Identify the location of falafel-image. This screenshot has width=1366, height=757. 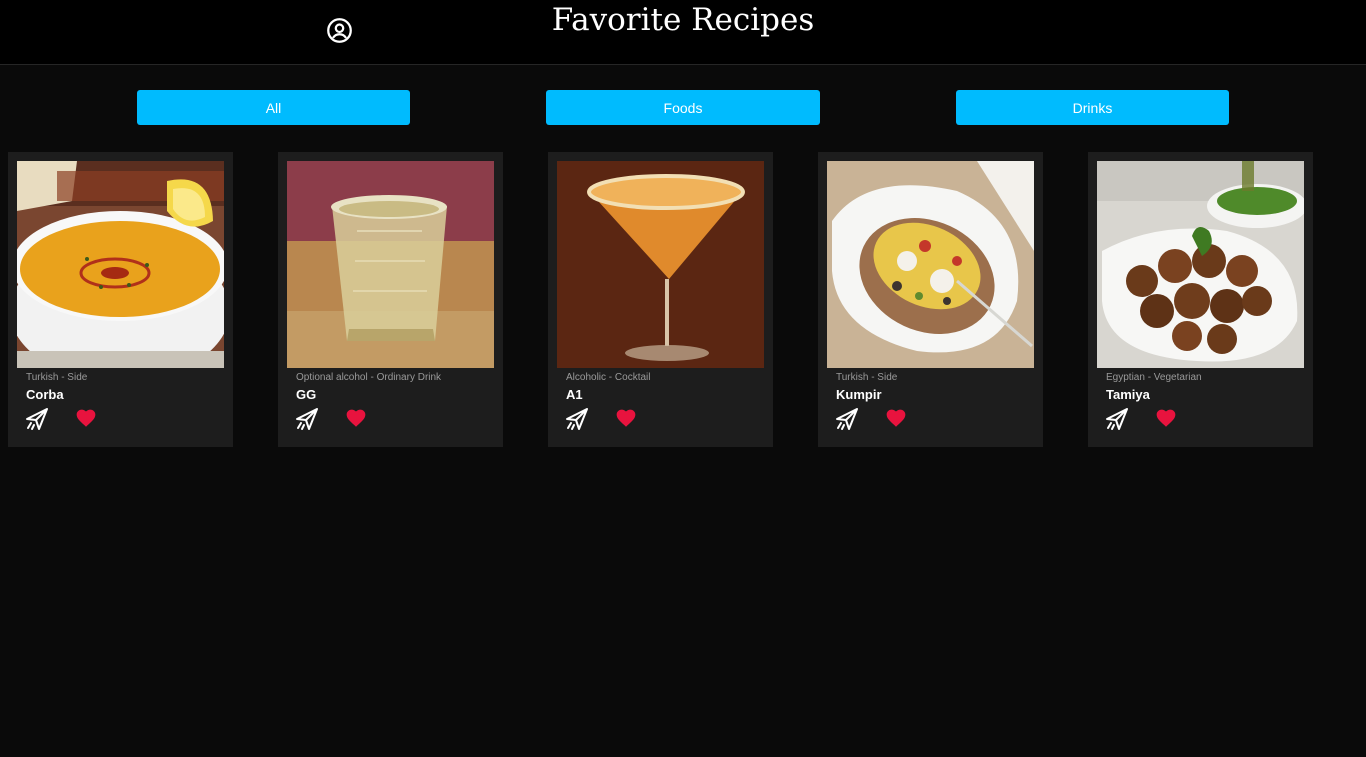
(1200, 264).